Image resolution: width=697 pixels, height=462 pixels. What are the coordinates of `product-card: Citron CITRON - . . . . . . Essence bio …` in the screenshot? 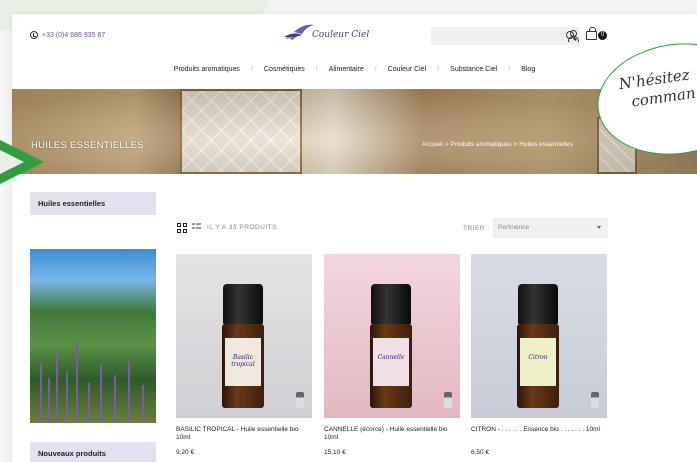 It's located at (539, 355).